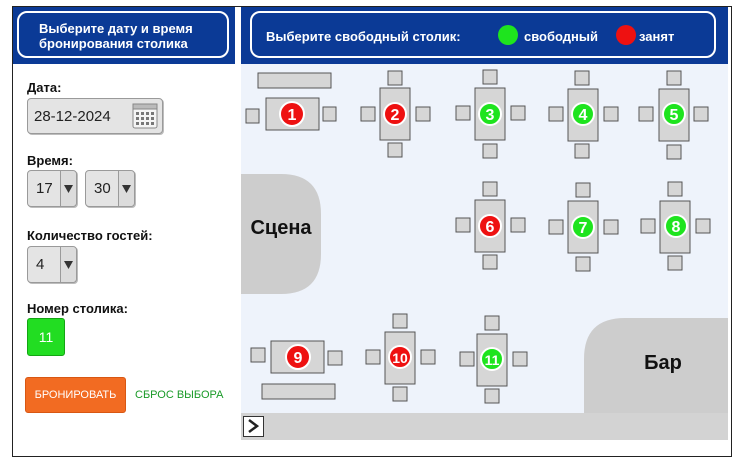 This screenshot has width=745, height=474. I want to click on table-9: 9, so click(296, 370).